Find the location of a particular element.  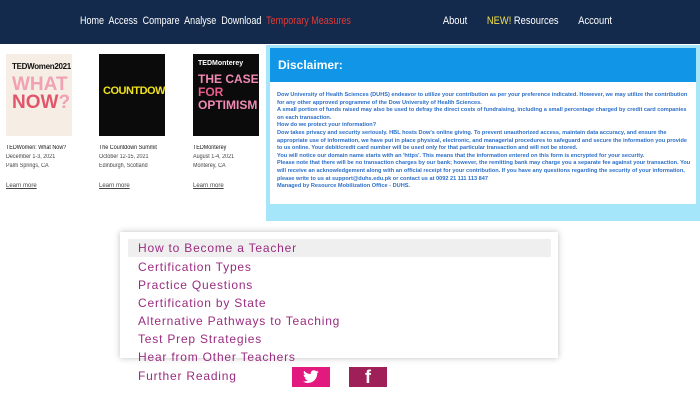

event-title: TEDWomen: What Now? is located at coordinates (36, 148).